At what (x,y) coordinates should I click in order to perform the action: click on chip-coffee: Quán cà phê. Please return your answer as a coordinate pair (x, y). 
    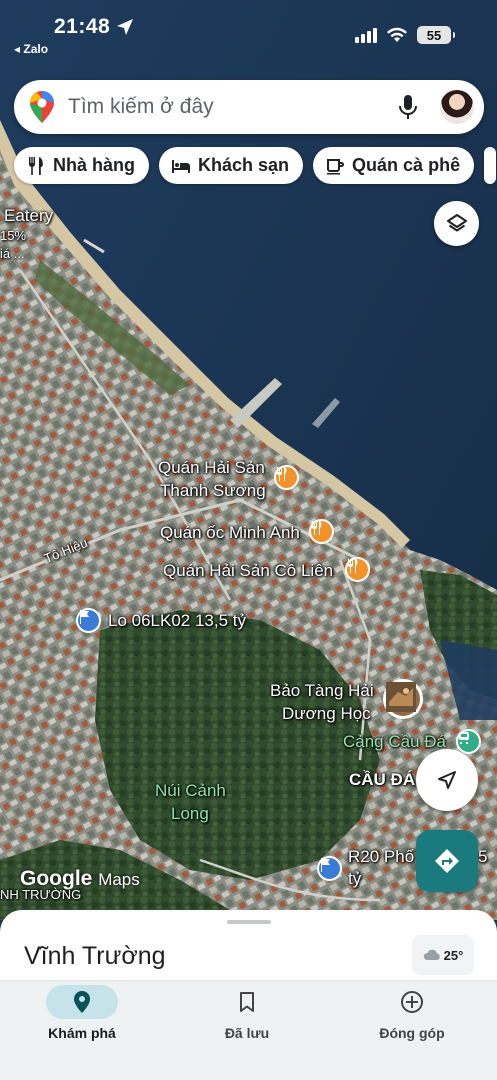
    Looking at the image, I should click on (394, 165).